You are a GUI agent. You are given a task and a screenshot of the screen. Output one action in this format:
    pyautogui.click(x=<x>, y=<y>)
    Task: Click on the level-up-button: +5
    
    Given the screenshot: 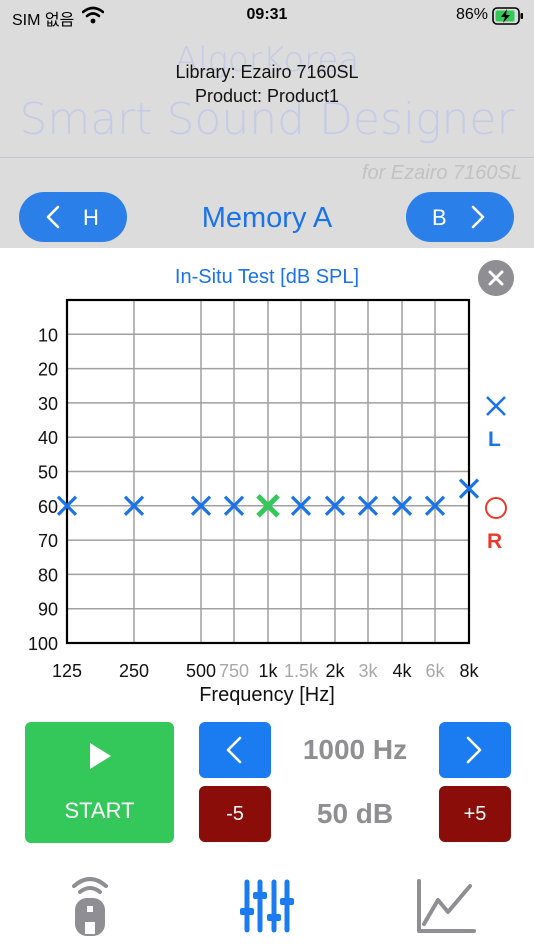 What is the action you would take?
    pyautogui.click(x=475, y=814)
    